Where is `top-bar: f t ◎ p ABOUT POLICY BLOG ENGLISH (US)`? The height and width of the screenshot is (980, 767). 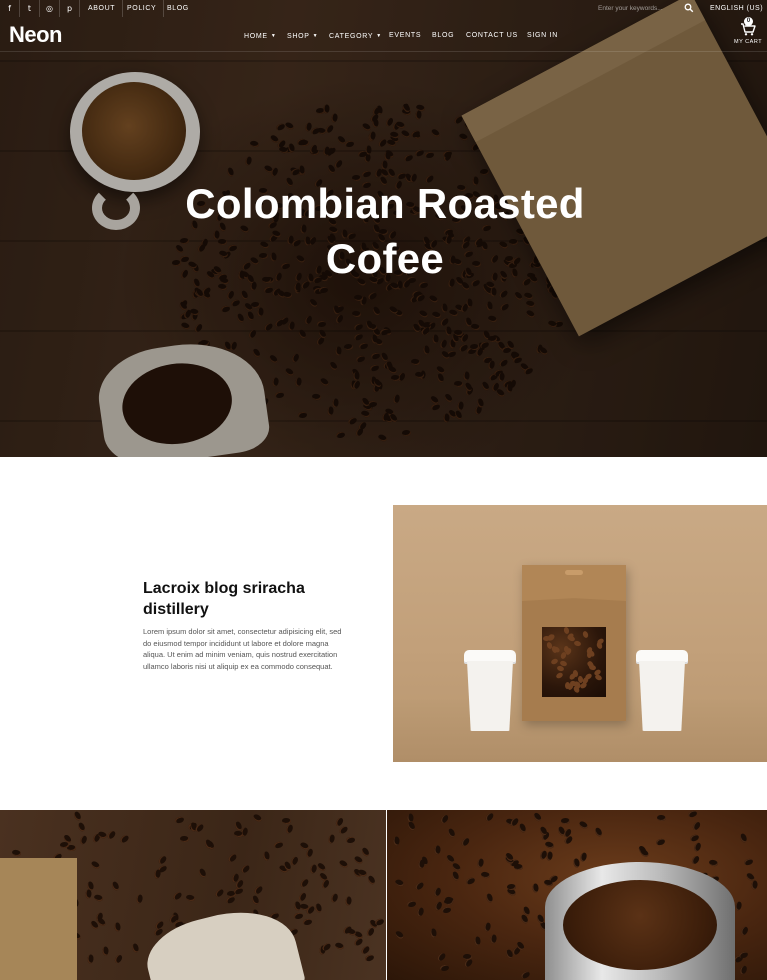 top-bar: f t ◎ p ABOUT POLICY BLOG ENGLISH (US) is located at coordinates (383, 8).